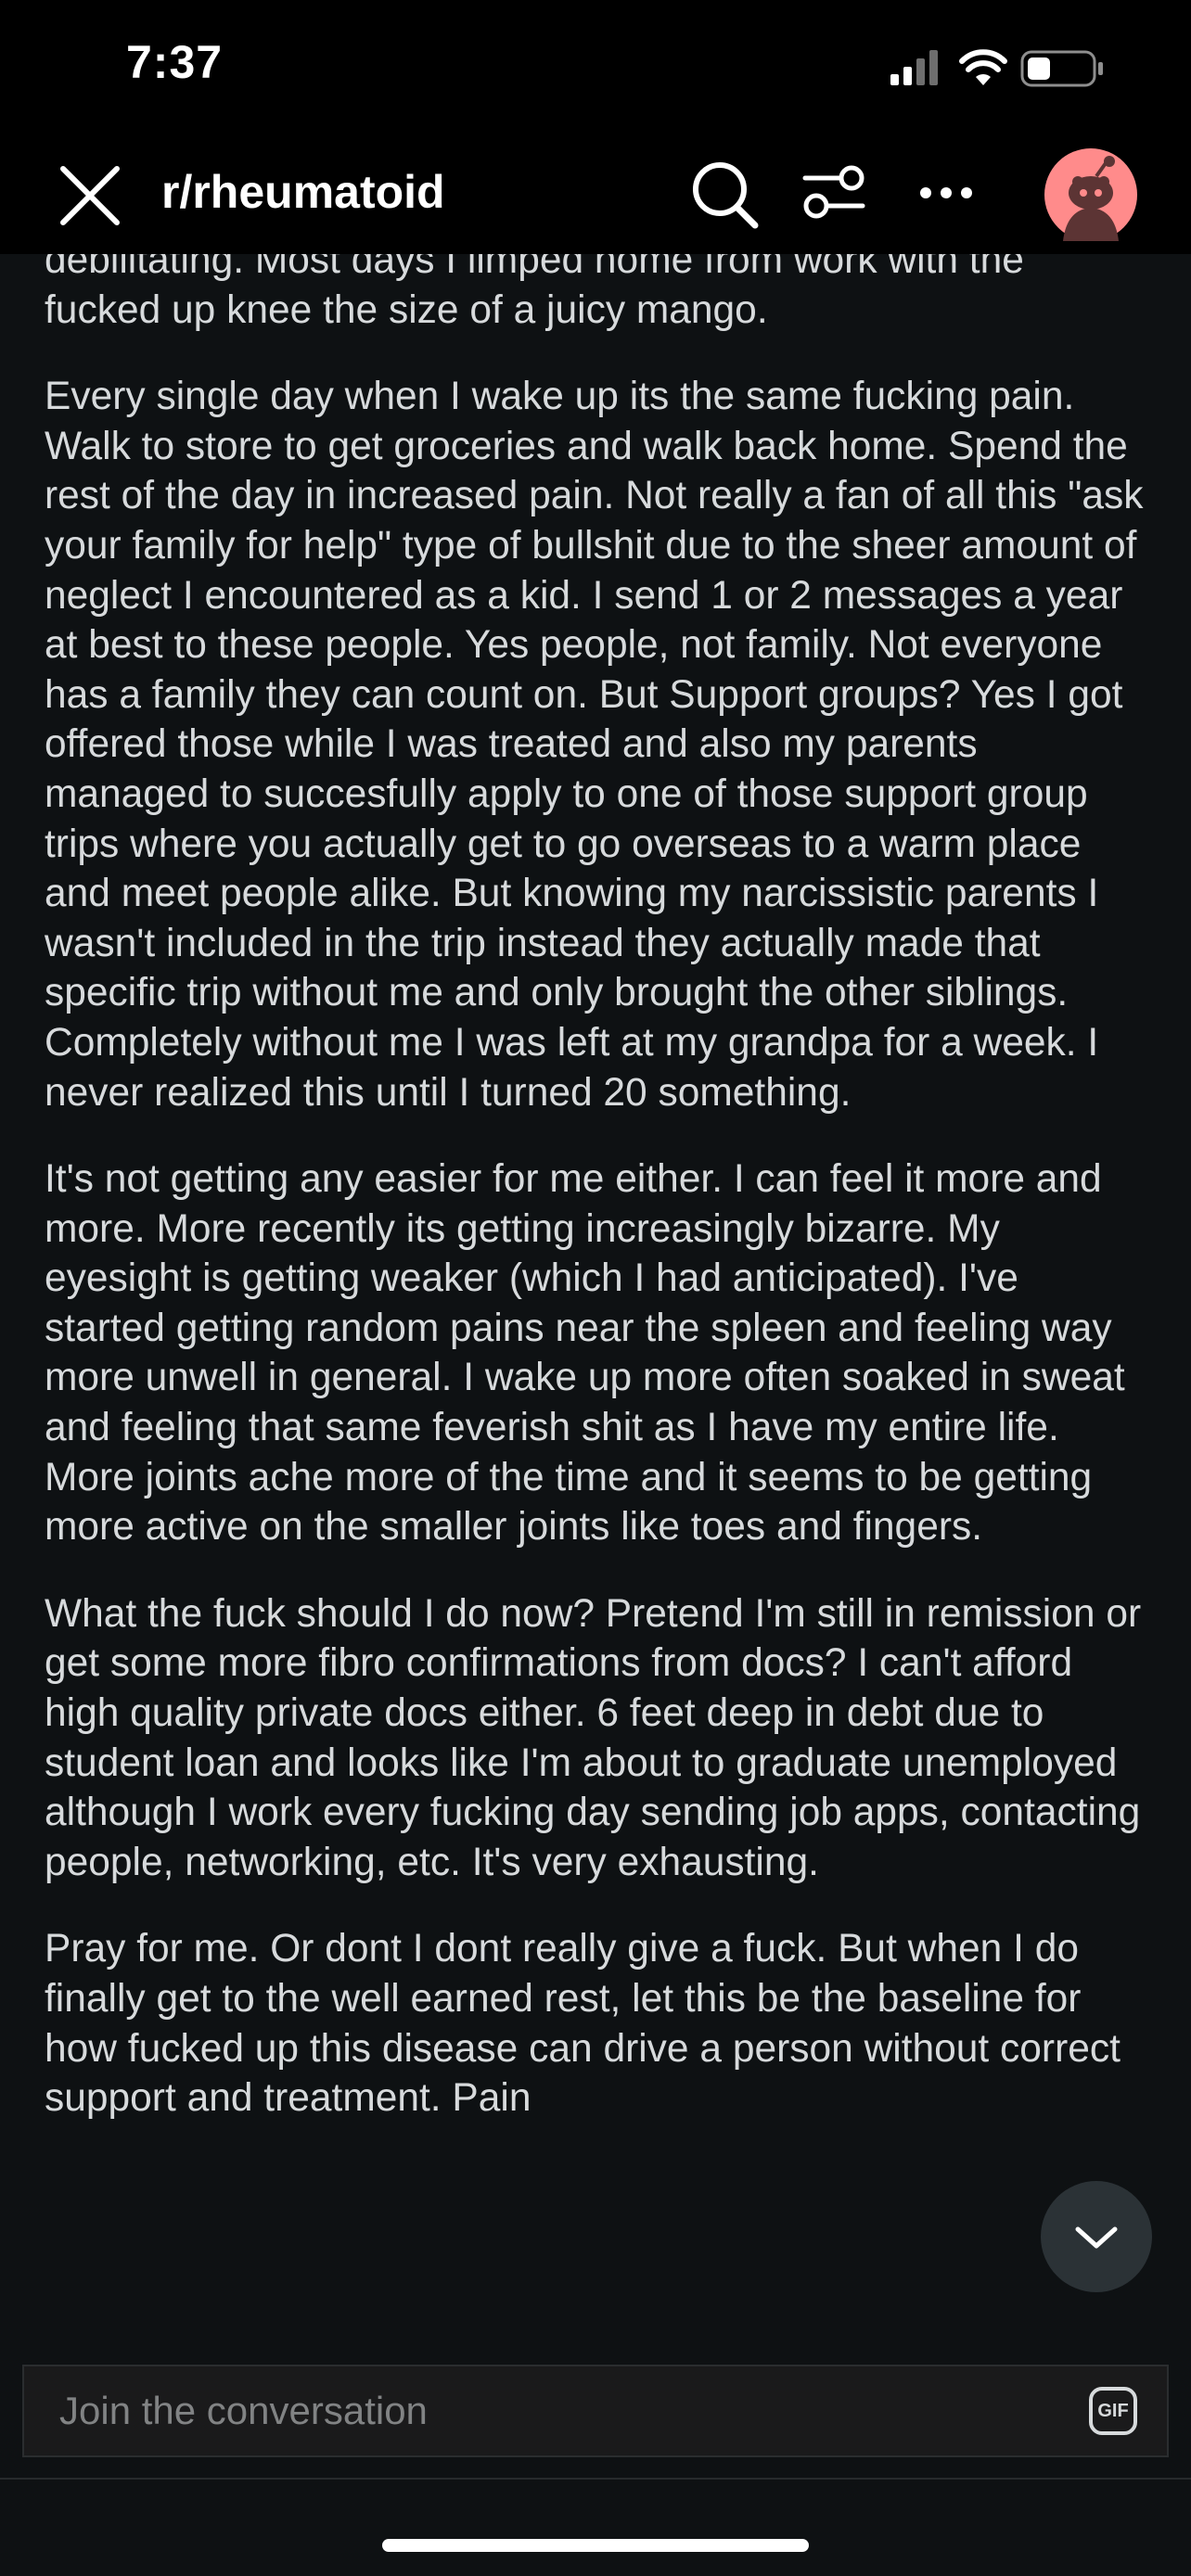 This screenshot has height=2576, width=1191. What do you see at coordinates (595, 196) in the screenshot?
I see `subreddit-header: r/rheumatoid` at bounding box center [595, 196].